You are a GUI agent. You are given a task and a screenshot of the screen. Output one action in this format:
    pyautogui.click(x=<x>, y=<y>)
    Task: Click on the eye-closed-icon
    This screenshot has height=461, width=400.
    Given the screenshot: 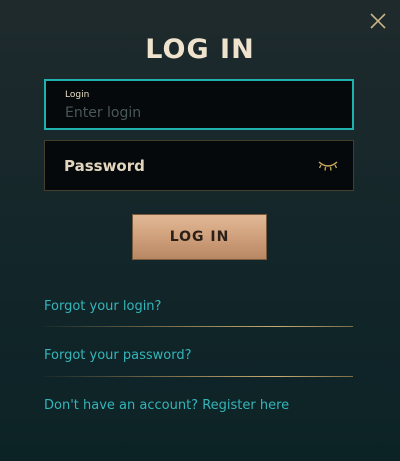 What is the action you would take?
    pyautogui.click(x=328, y=165)
    